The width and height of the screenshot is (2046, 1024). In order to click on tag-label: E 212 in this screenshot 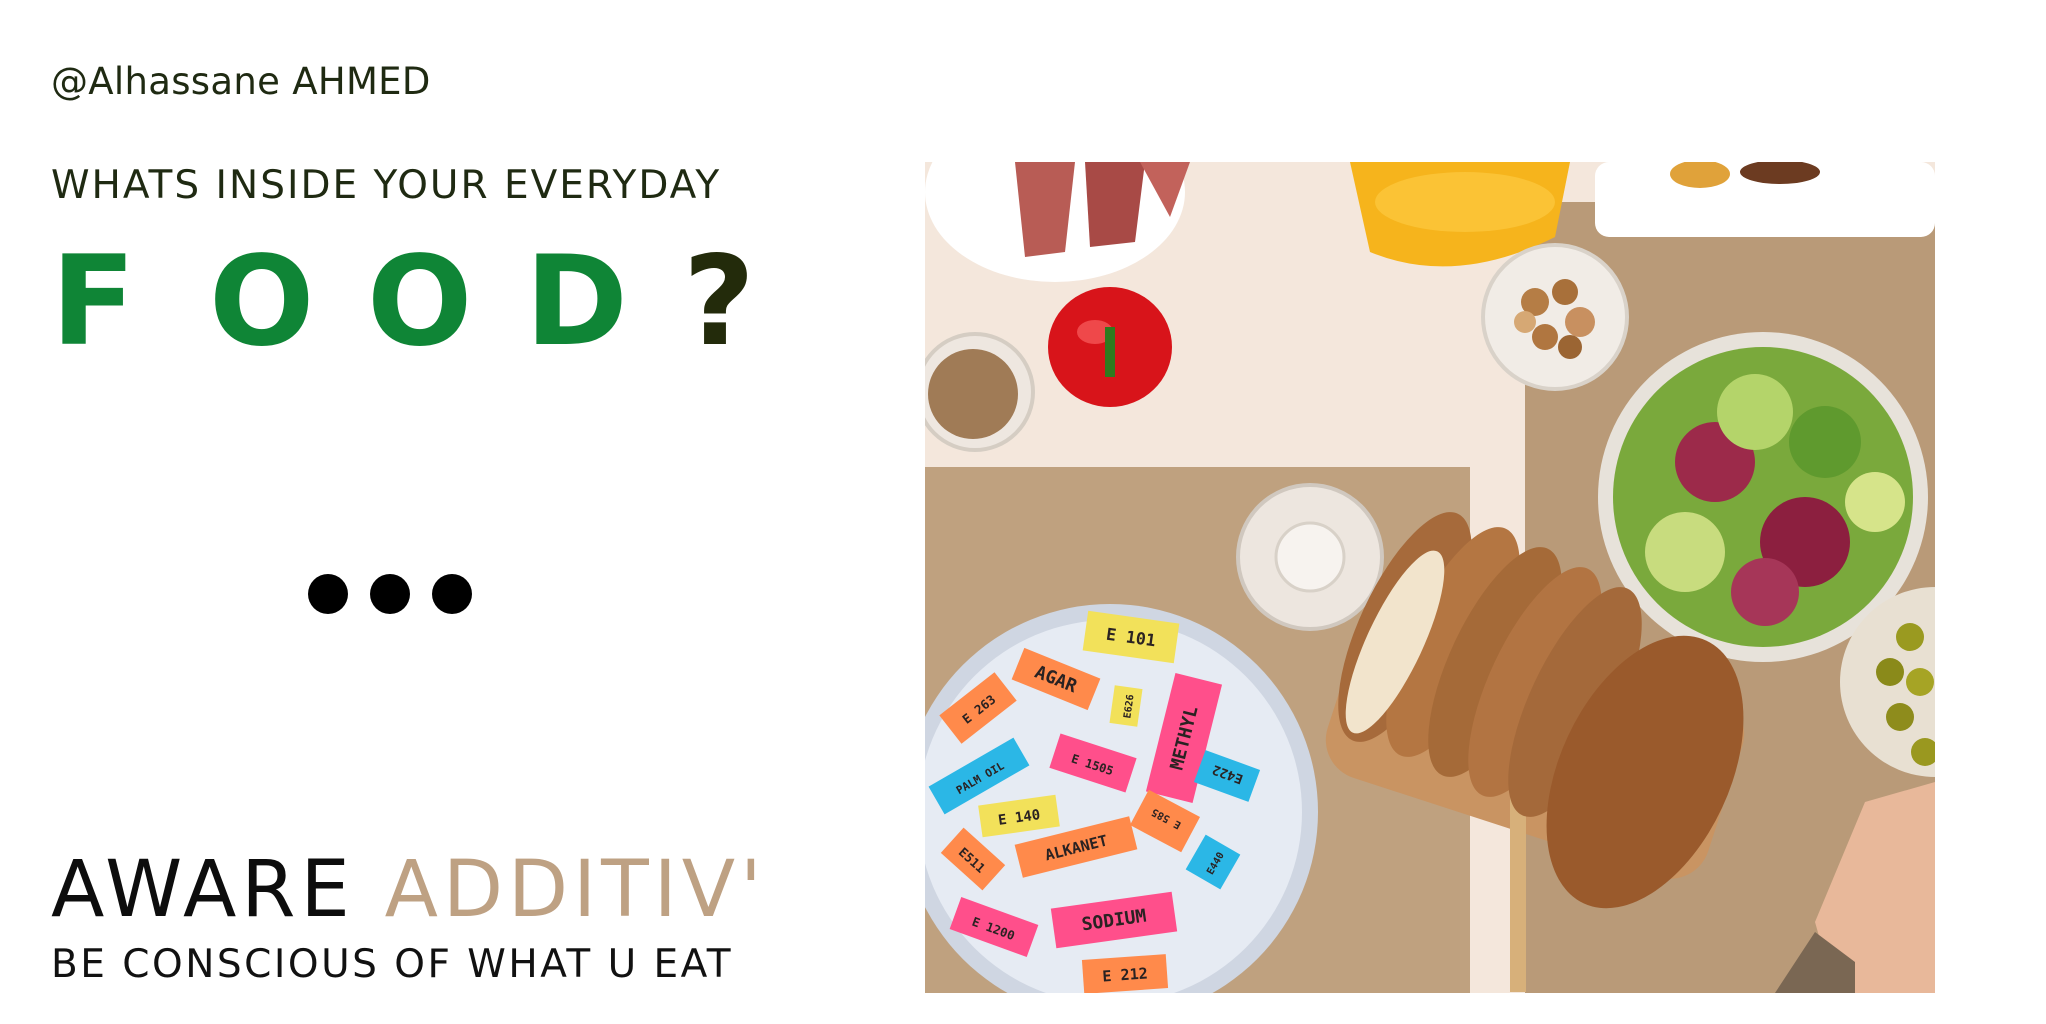, I will do `click(1125, 974)`.